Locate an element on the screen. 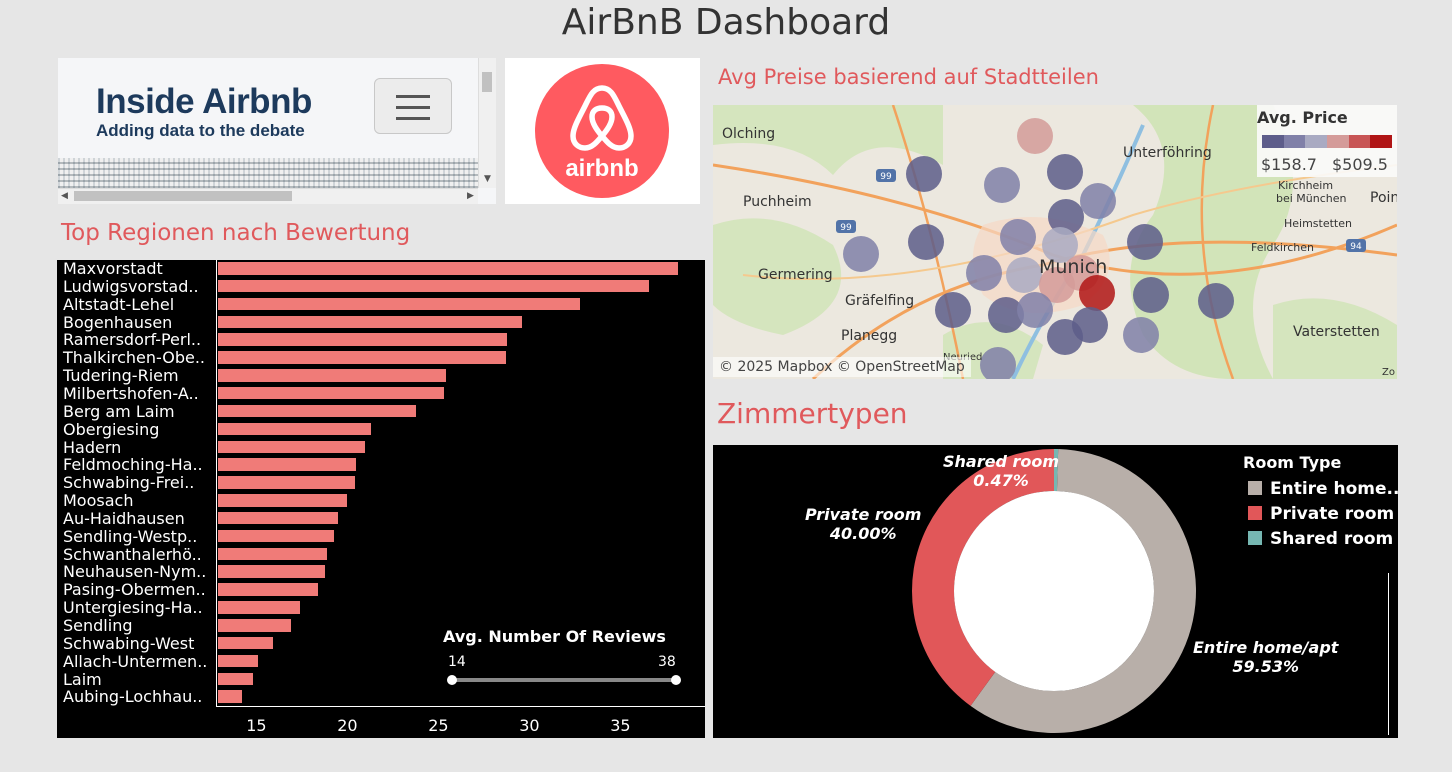 The image size is (1452, 772). web-brand: Inside Airbnb is located at coordinates (204, 102).